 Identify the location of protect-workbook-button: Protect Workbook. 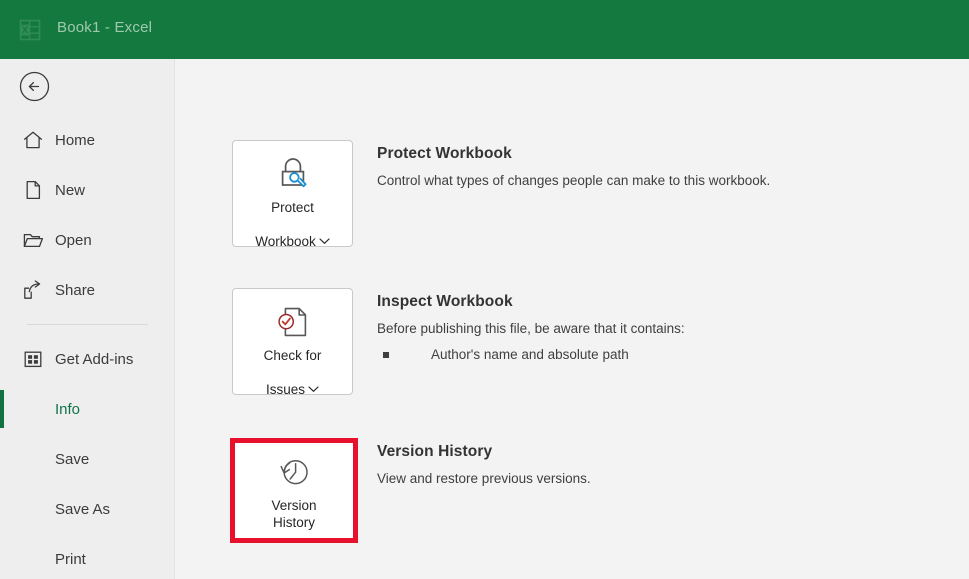
(292, 195).